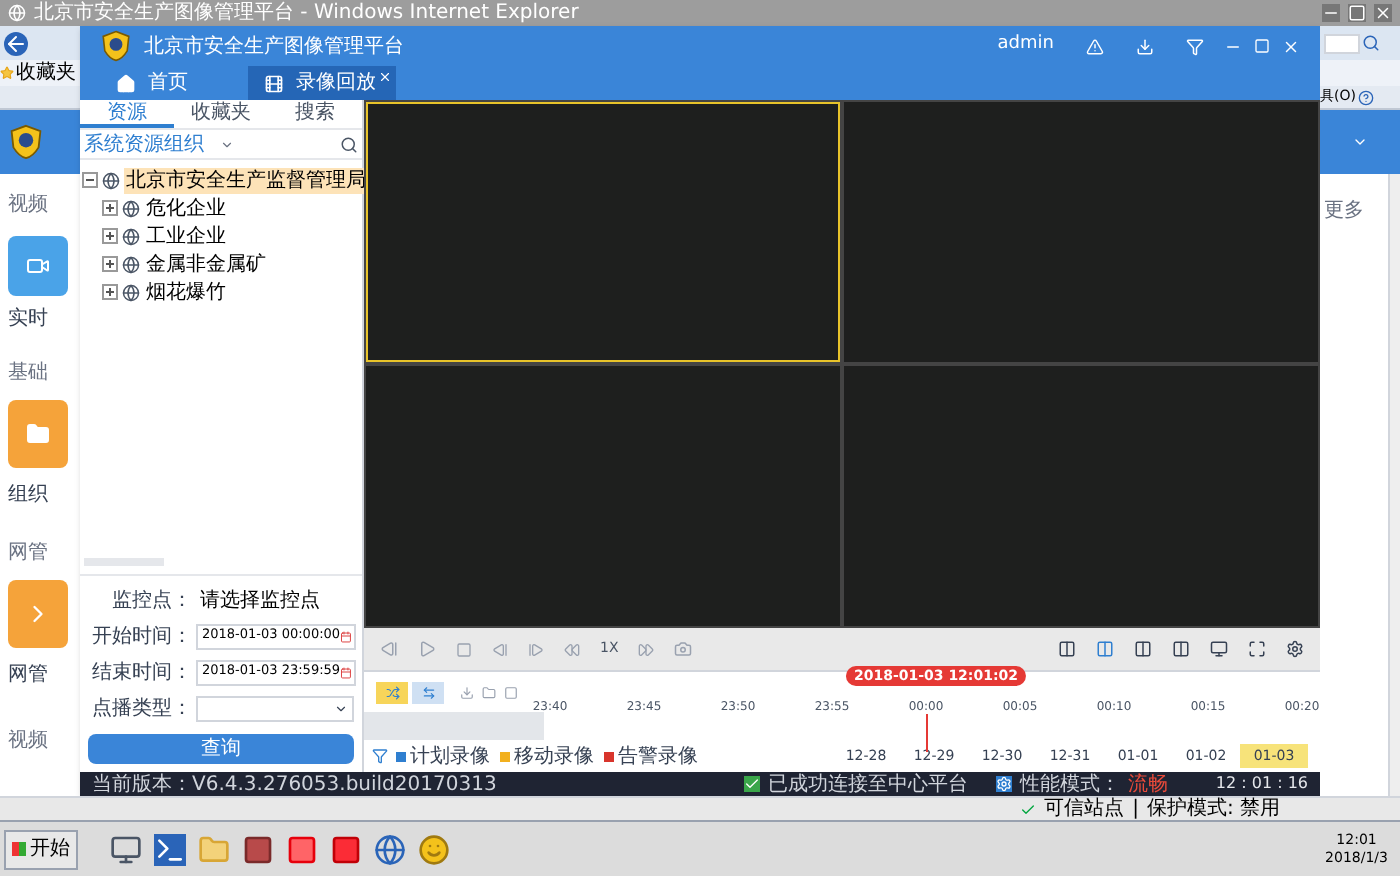 This screenshot has height=876, width=1400. What do you see at coordinates (322, 83) in the screenshot?
I see `app-tab: 录像回放` at bounding box center [322, 83].